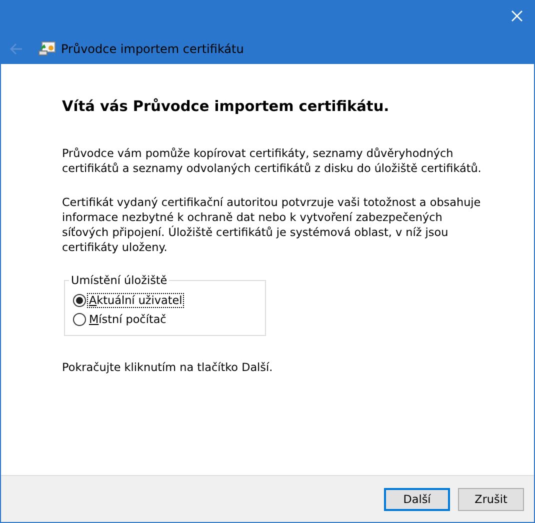 Image resolution: width=535 pixels, height=523 pixels. What do you see at coordinates (272, 161) in the screenshot?
I see `description-text: Průvodce vám pomůže kopírovat certifikáty, seznamy důvěryhodných certifikátů a seznamy odvolaných certifikátů z disku do úložiště certifikátů.` at bounding box center [272, 161].